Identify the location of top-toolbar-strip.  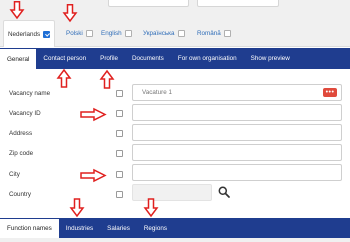
(175, 6).